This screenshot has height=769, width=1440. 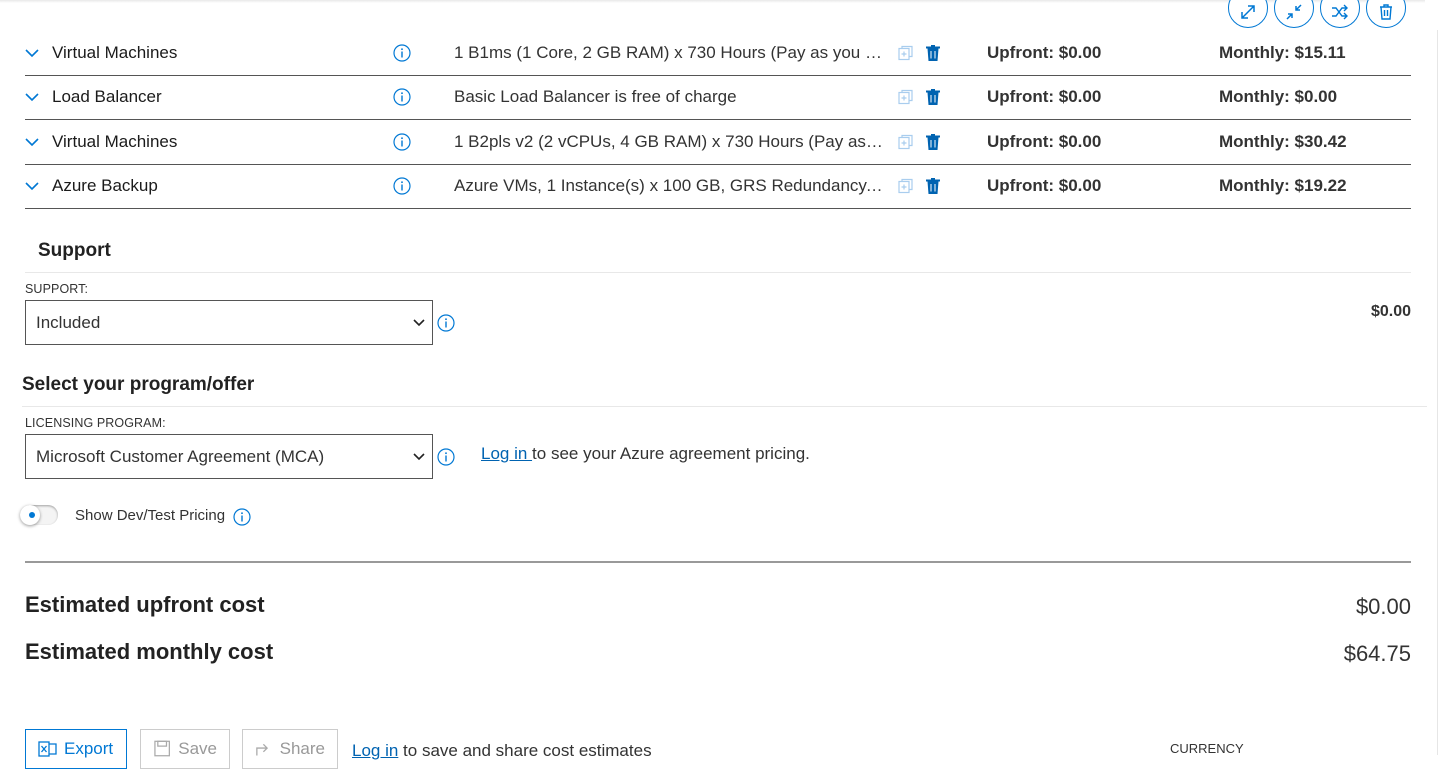 I want to click on delete-all-button, so click(x=1386, y=14).